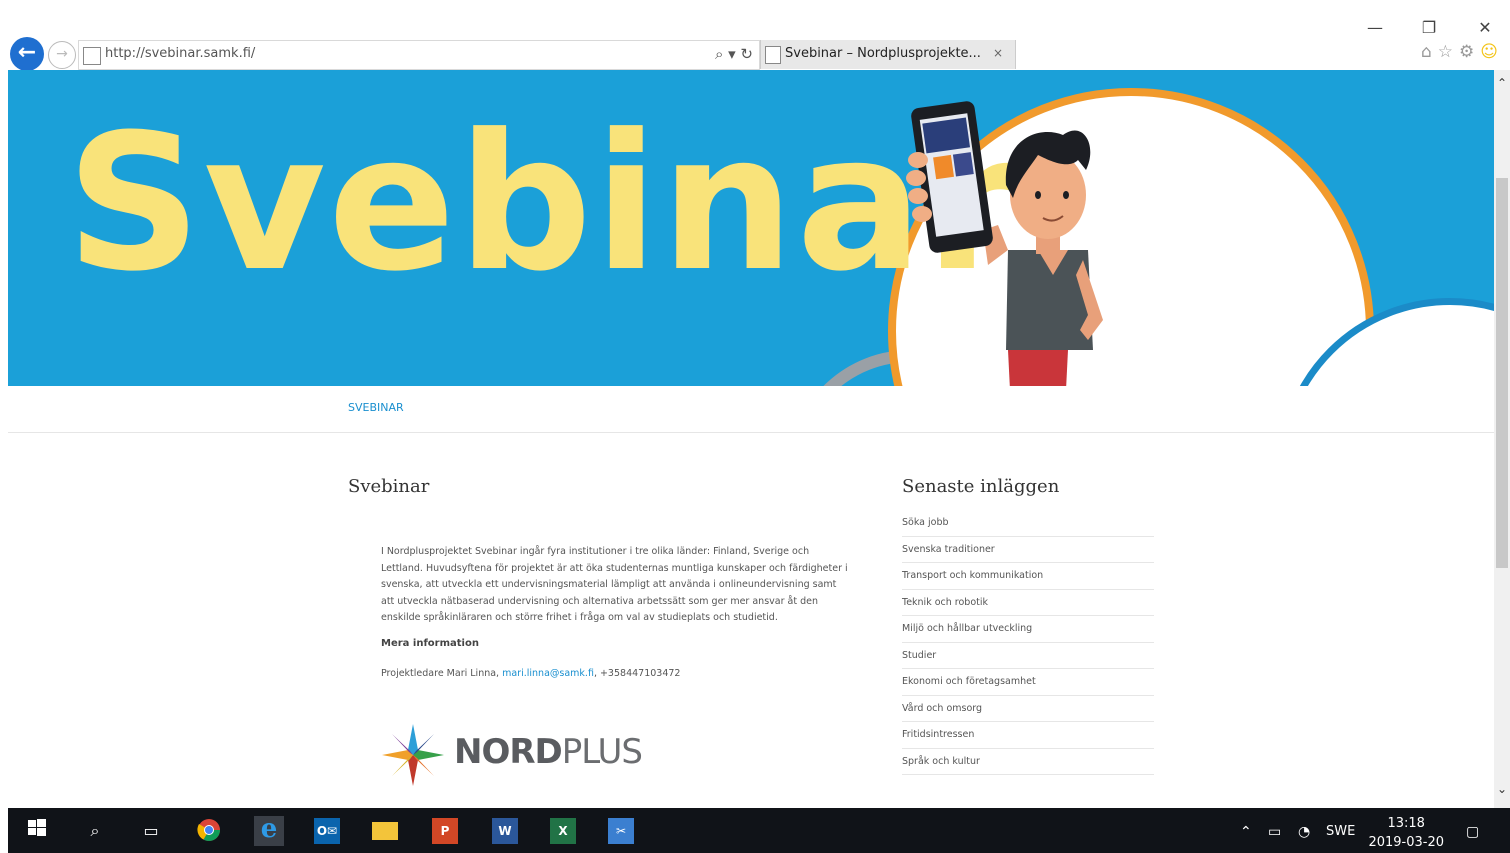  I want to click on address-url: http://svebinar.samk.fi/, so click(180, 53).